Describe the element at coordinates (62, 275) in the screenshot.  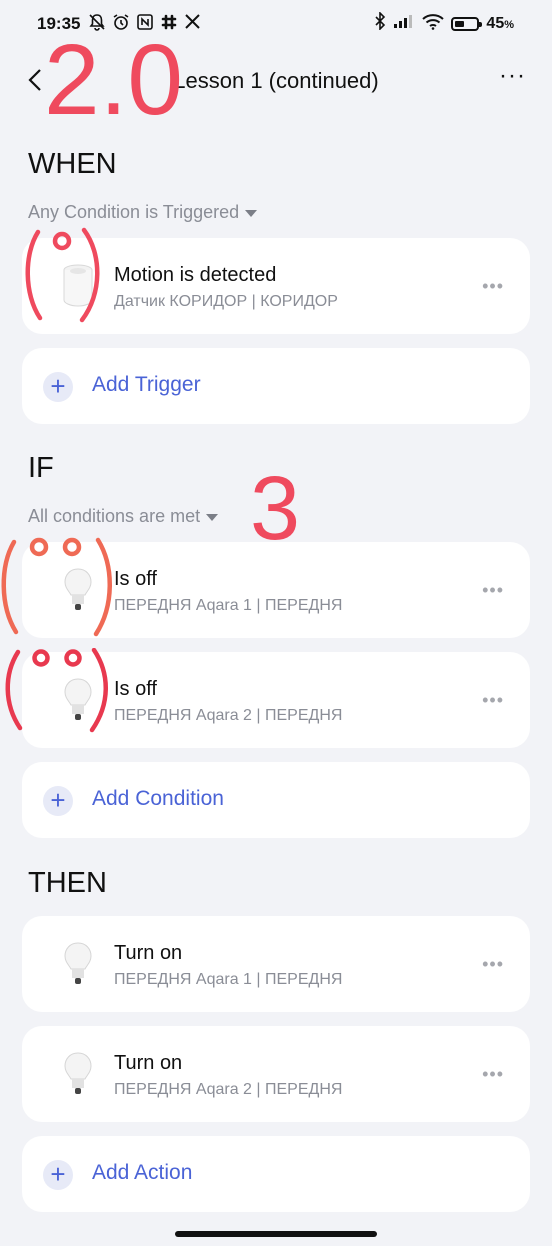
I see `annotation-face-when` at that location.